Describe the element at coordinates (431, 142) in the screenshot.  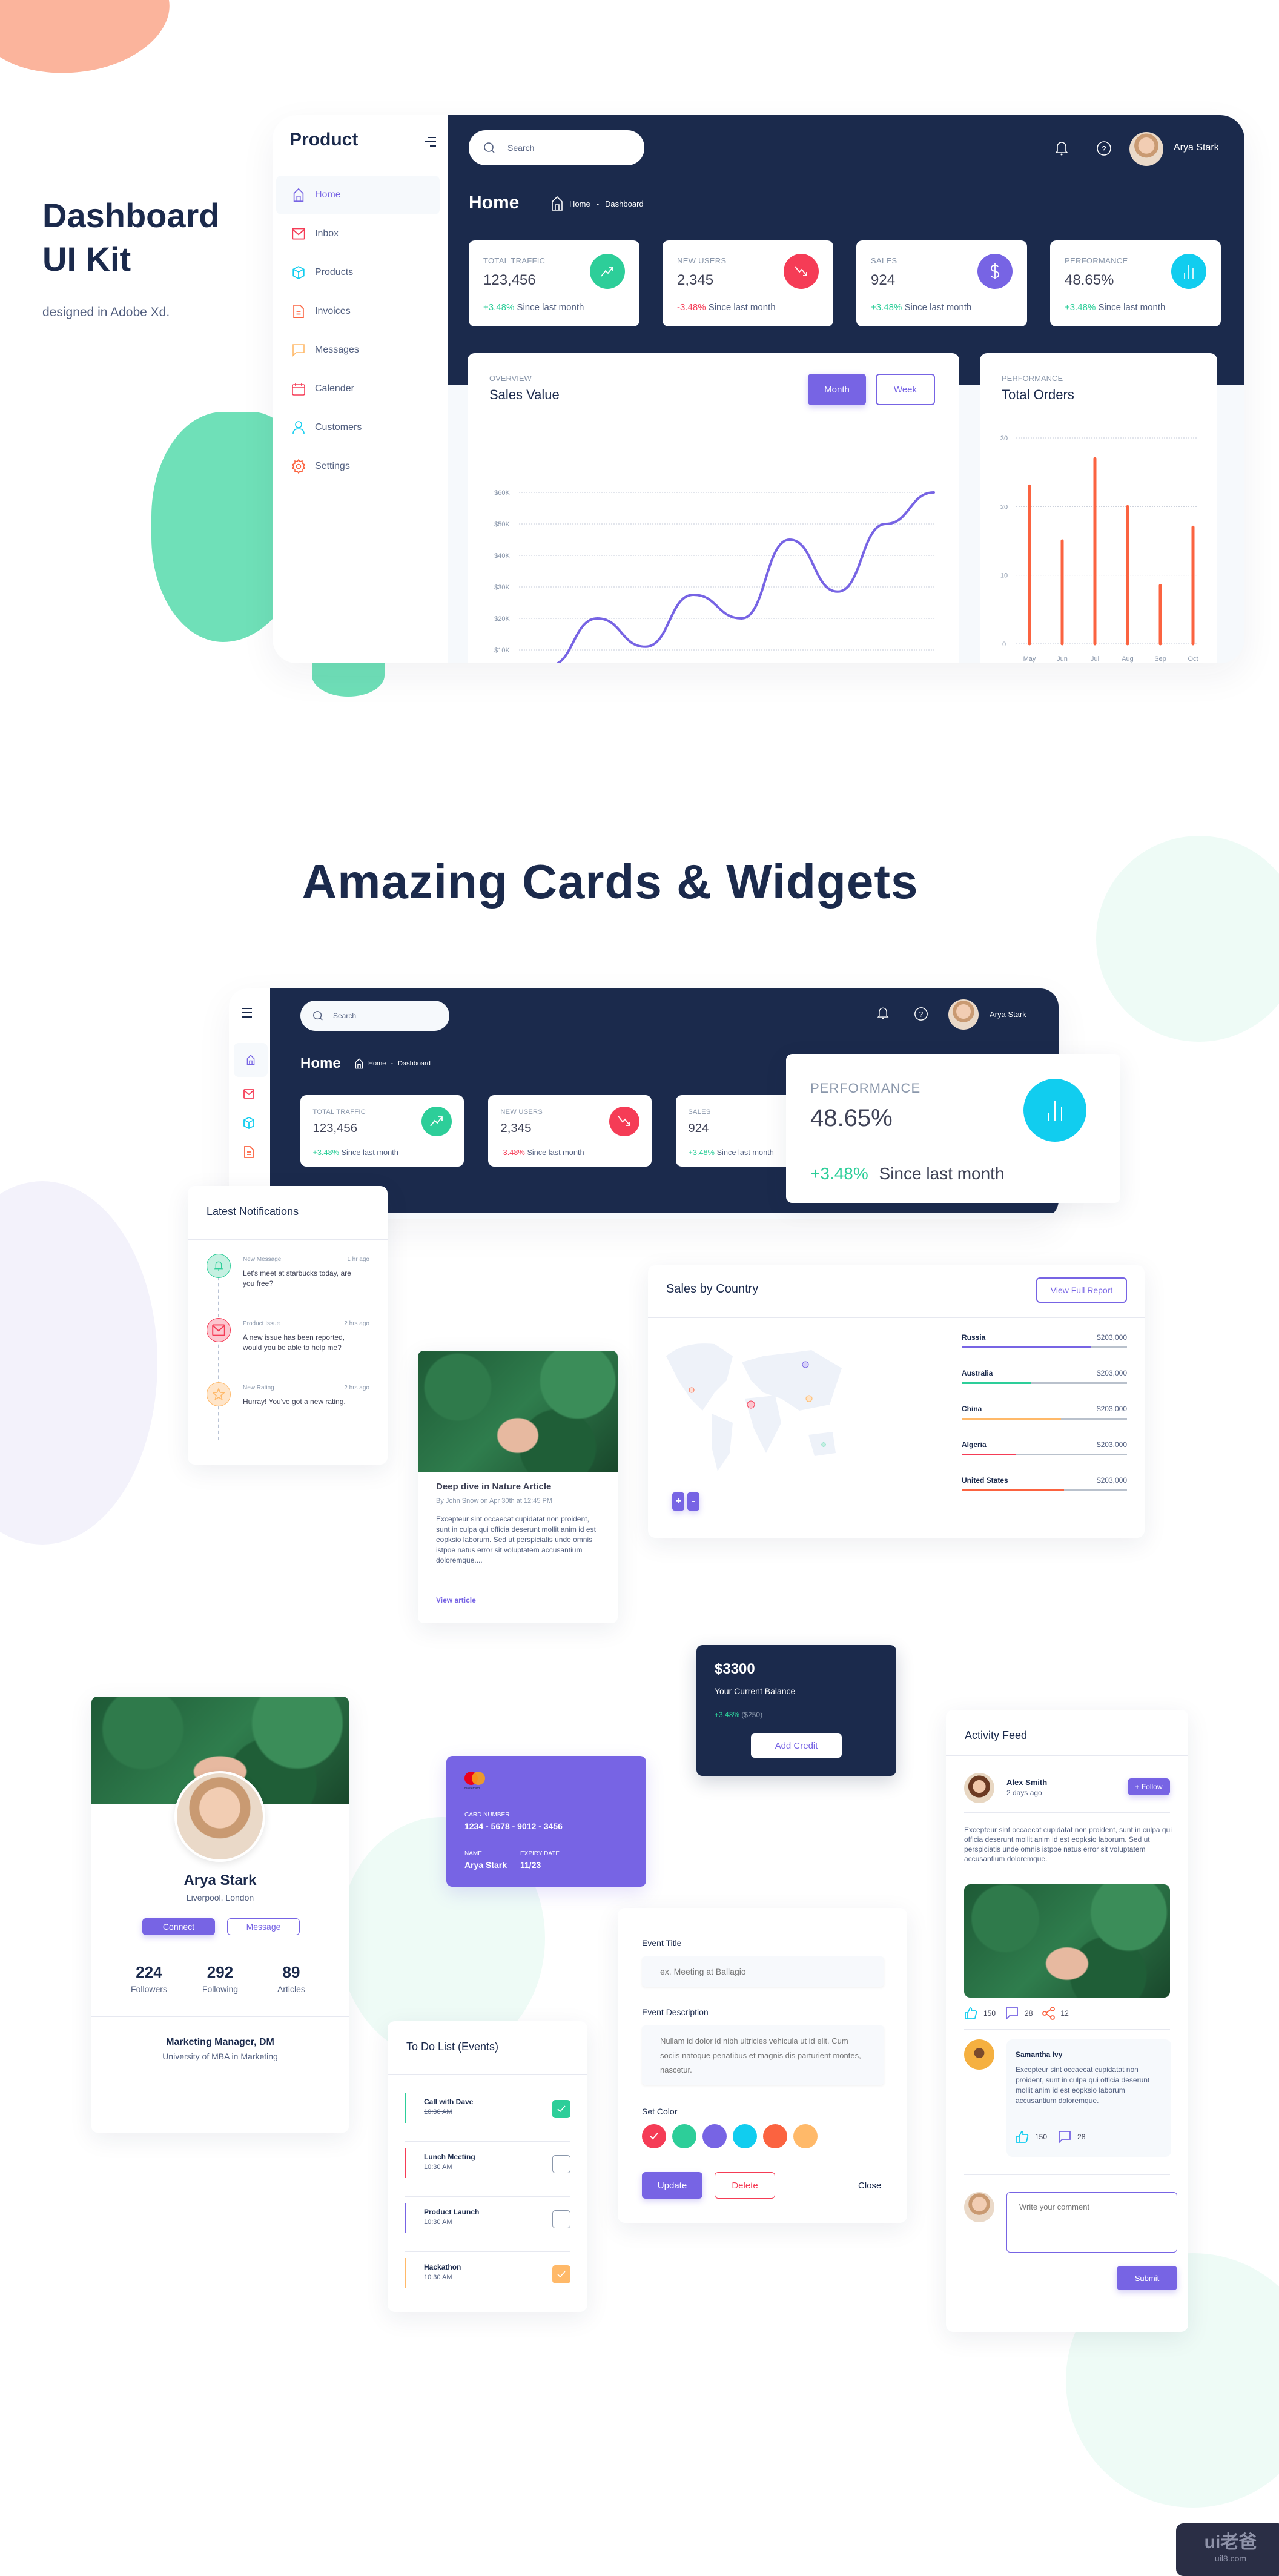
I see `sidebar-toggle-icon` at that location.